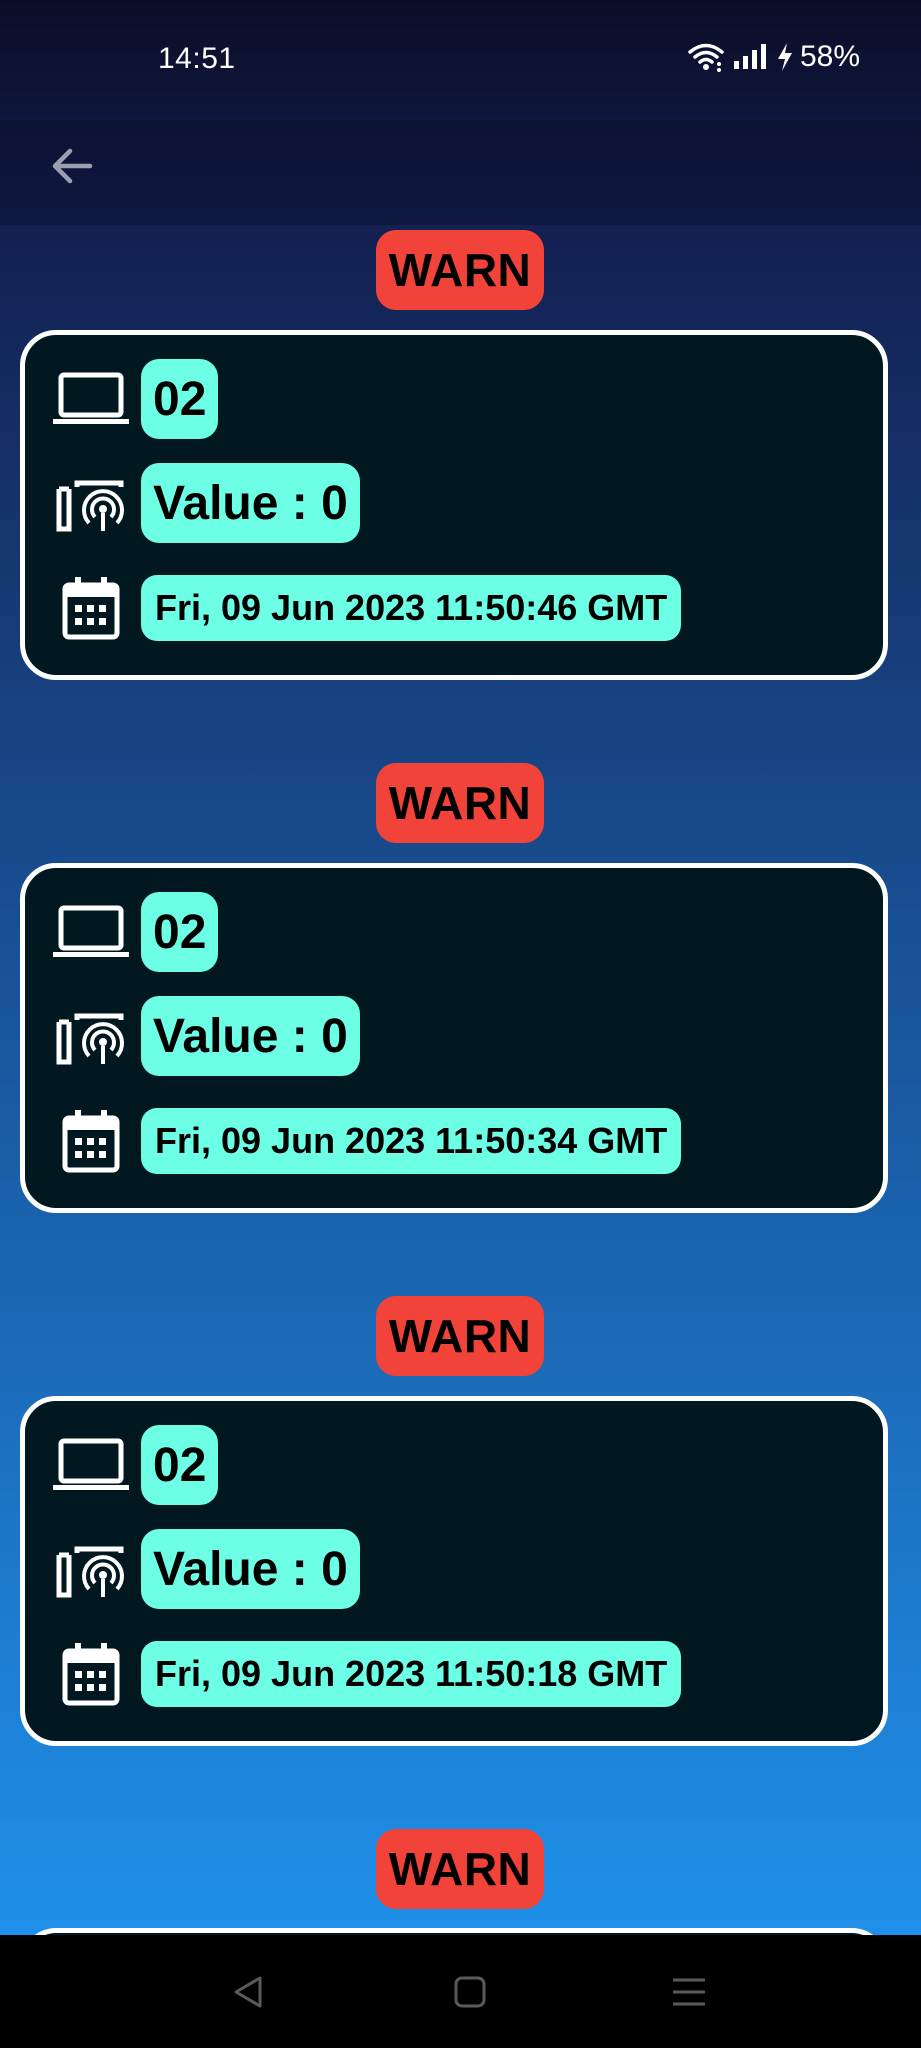 This screenshot has width=921, height=2048. I want to click on nav-home-icon, so click(470, 1994).